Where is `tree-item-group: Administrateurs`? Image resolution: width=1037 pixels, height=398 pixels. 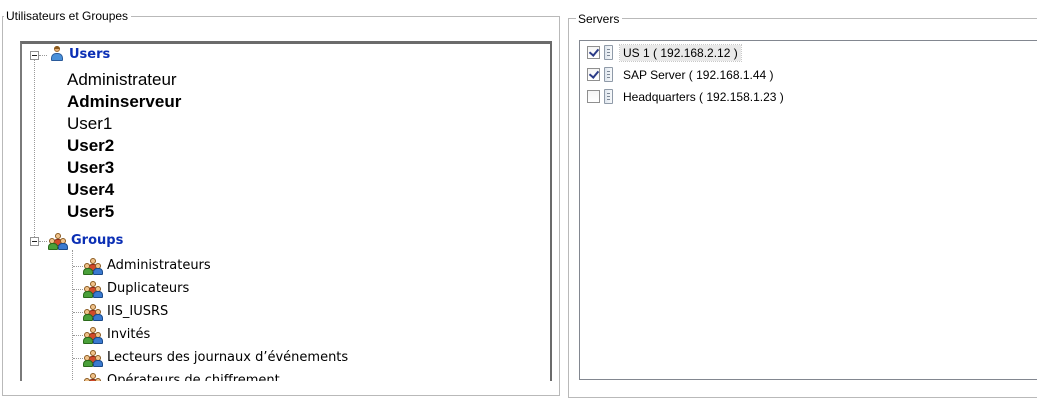
tree-item-group: Administrateurs is located at coordinates (159, 266).